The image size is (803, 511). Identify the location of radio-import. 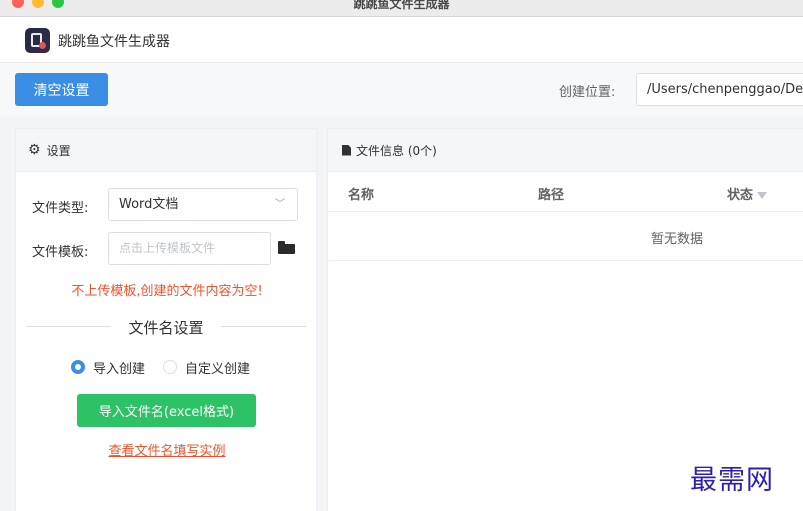
(78, 367).